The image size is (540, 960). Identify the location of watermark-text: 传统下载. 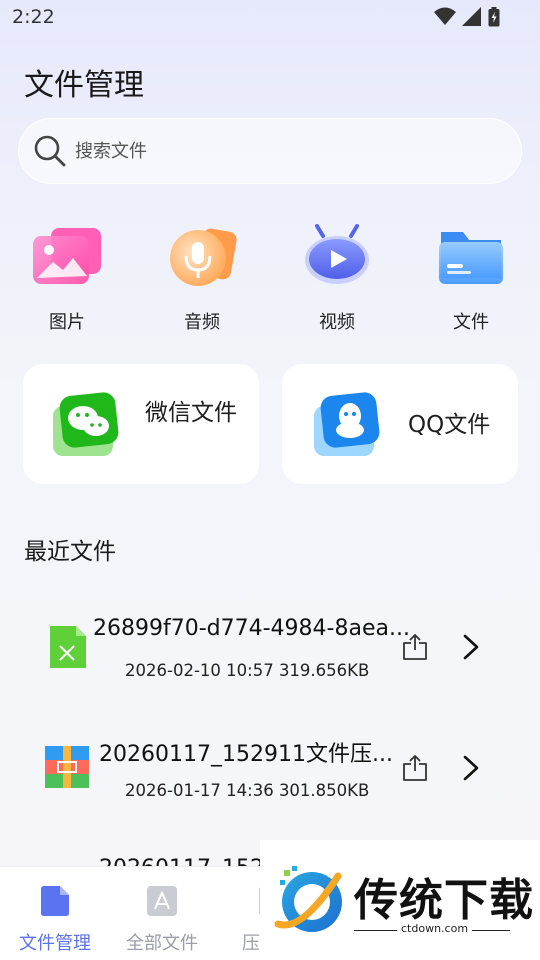
(444, 900).